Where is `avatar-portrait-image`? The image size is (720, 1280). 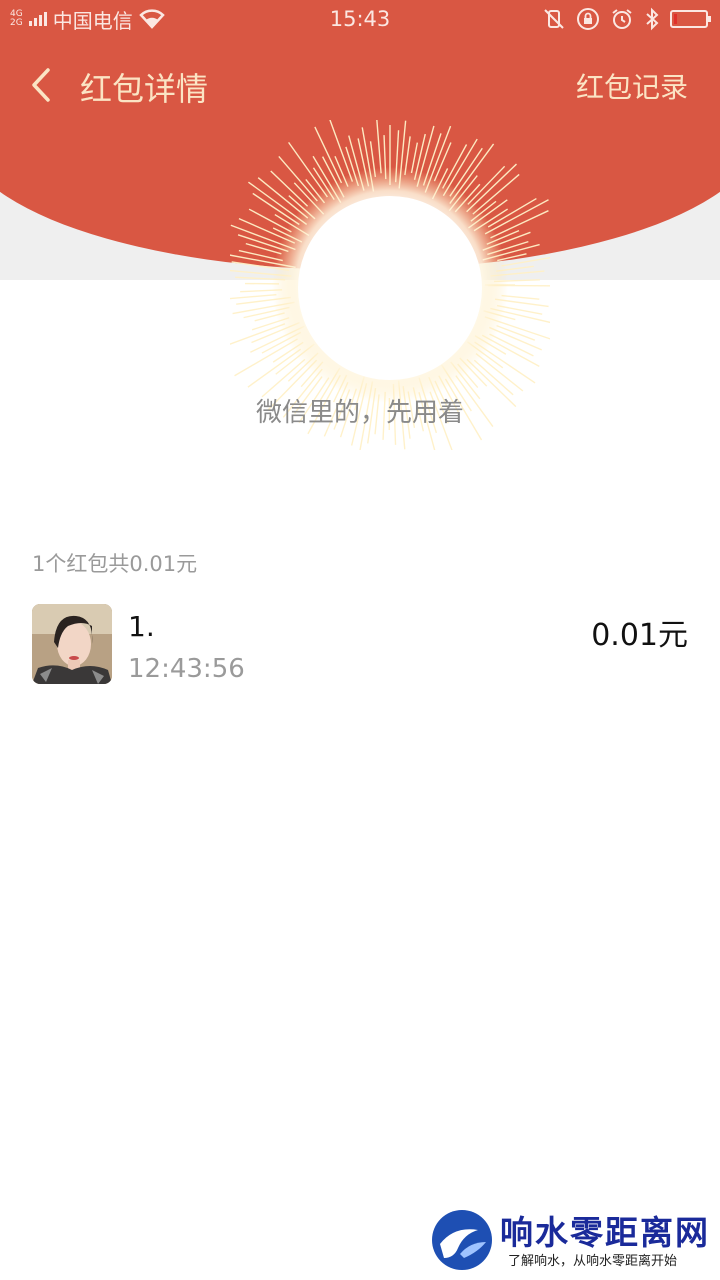
avatar-portrait-image is located at coordinates (72, 644).